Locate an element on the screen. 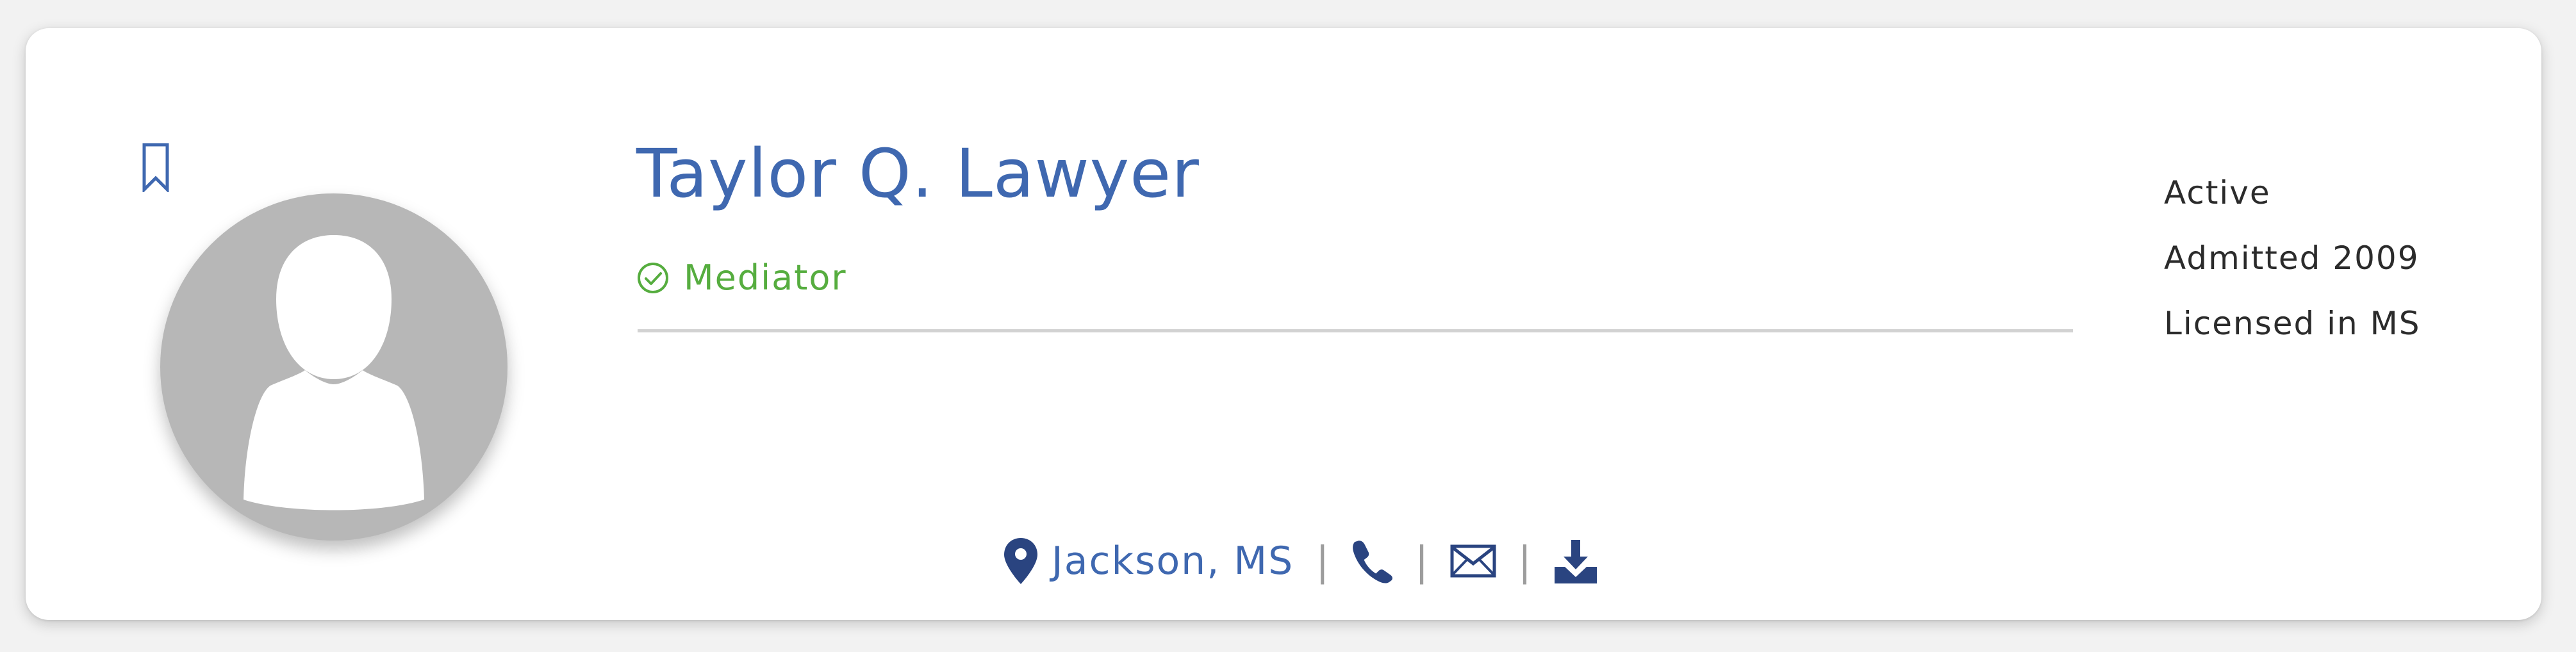 The width and height of the screenshot is (2576, 652). email-button is located at coordinates (1473, 561).